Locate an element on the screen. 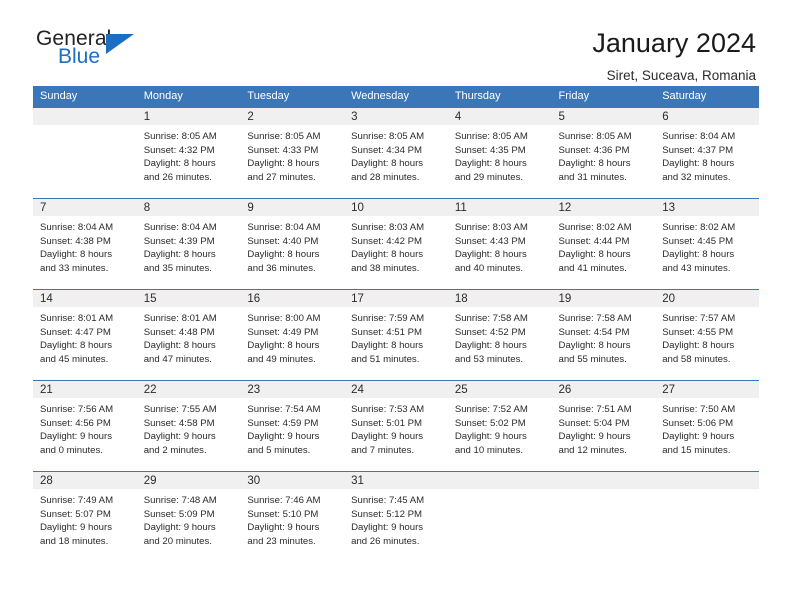  daylight-text: and 35 minutes. is located at coordinates (177, 268).